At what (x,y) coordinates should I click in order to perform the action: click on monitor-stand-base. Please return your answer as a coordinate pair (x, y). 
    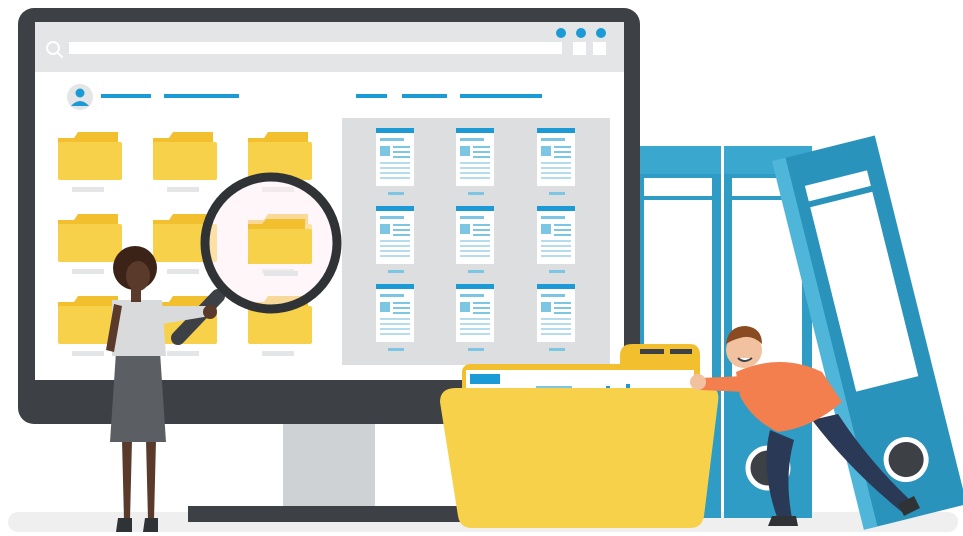
    Looking at the image, I should click on (329, 514).